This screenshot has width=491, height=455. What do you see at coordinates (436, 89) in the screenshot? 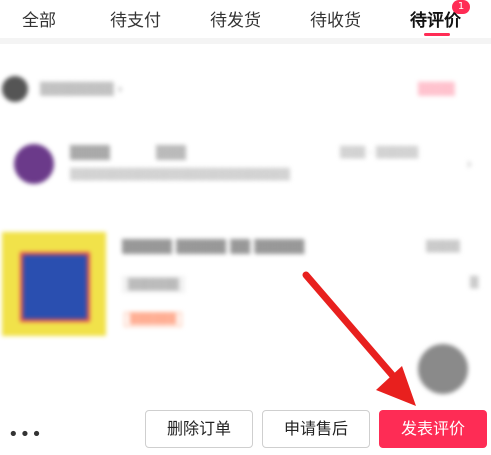
I see `shop-link-placeholder: ▒▒▒▒` at bounding box center [436, 89].